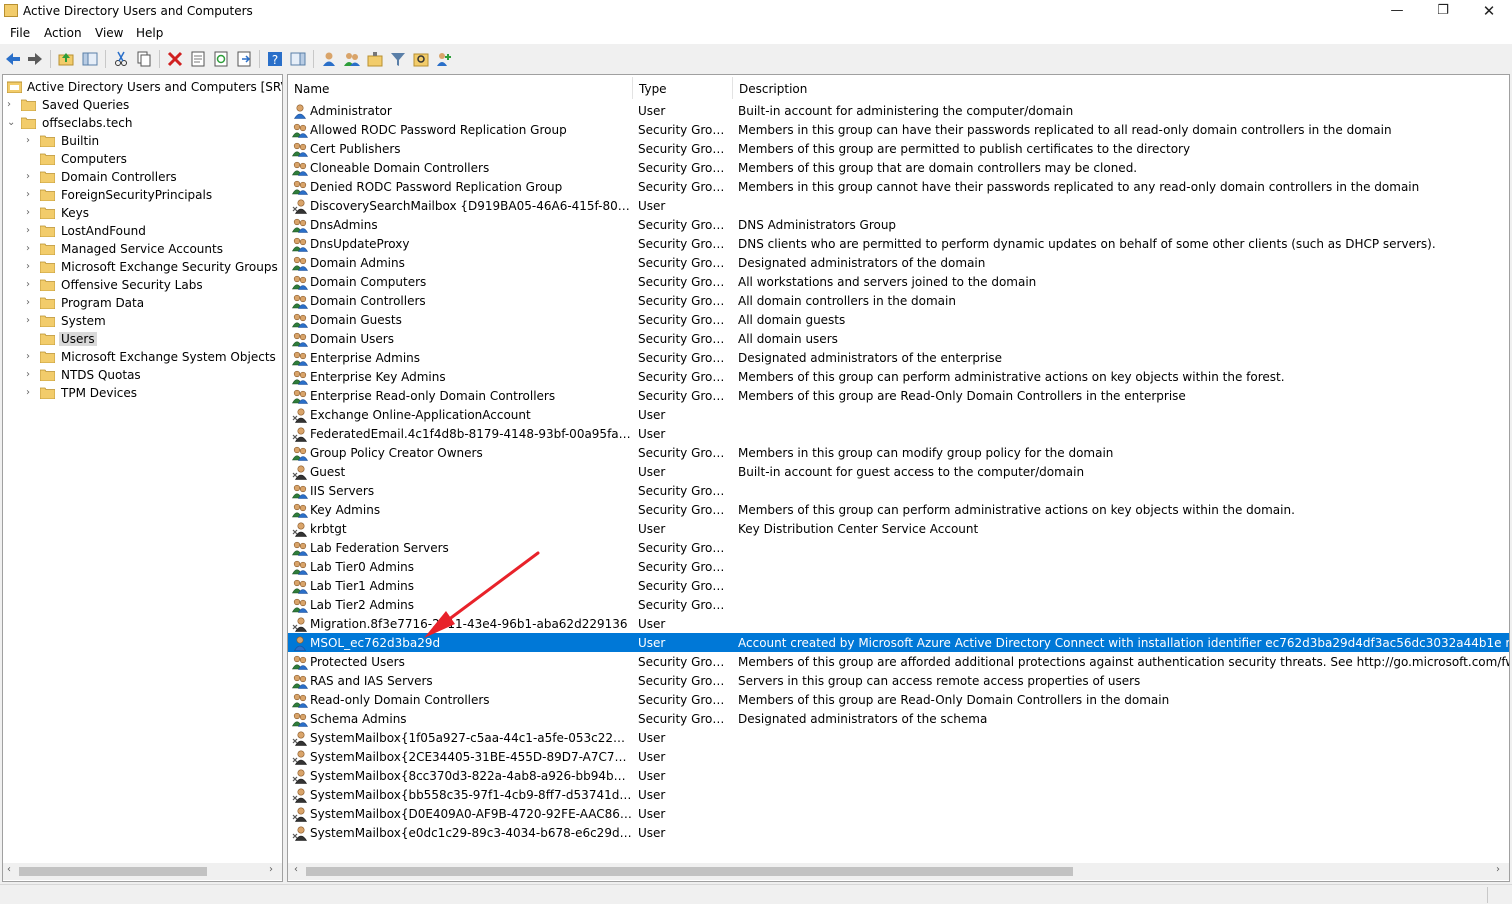 The height and width of the screenshot is (904, 1512). I want to click on menu-file: File, so click(20, 33).